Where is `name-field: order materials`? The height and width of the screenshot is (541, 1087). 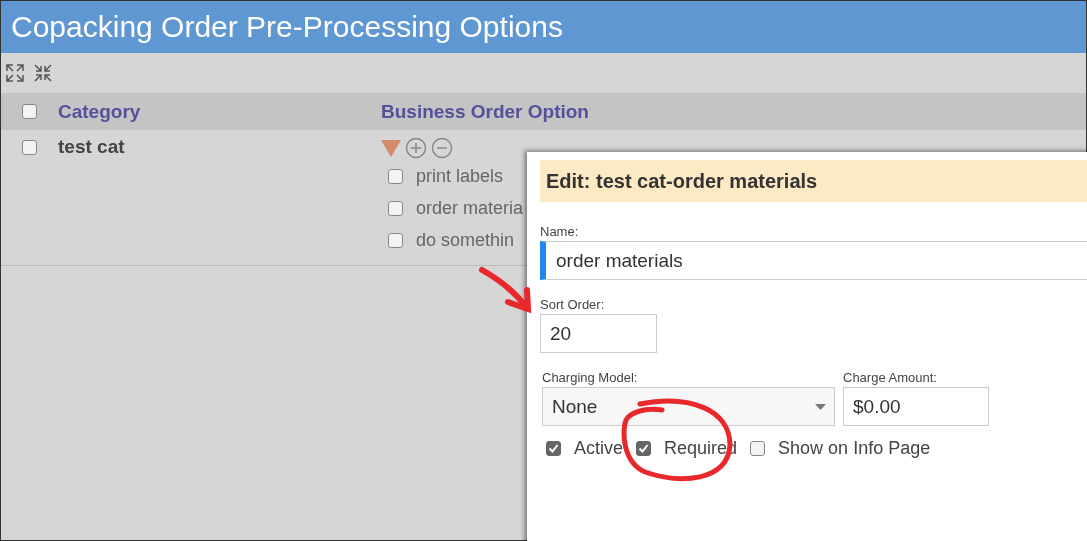 name-field: order materials is located at coordinates (813, 260).